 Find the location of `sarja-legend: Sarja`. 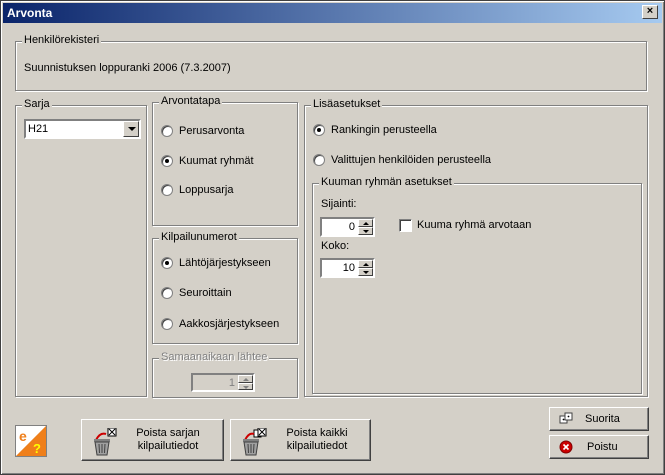

sarja-legend: Sarja is located at coordinates (37, 104).